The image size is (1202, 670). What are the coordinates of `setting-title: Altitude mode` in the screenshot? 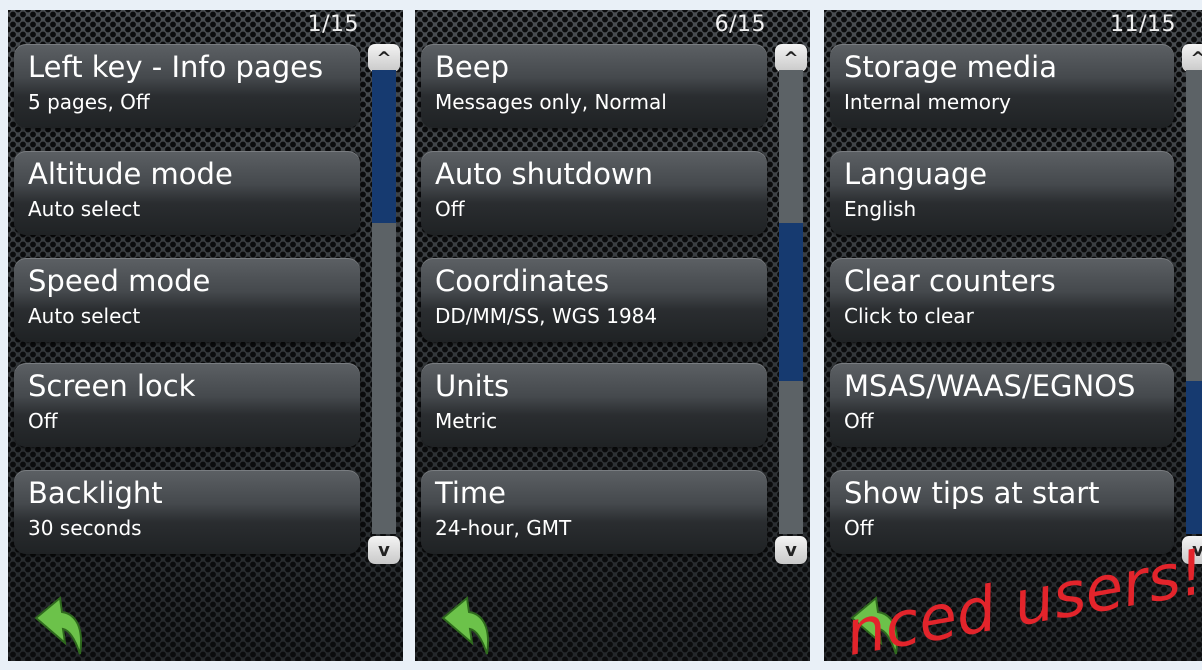 It's located at (130, 174).